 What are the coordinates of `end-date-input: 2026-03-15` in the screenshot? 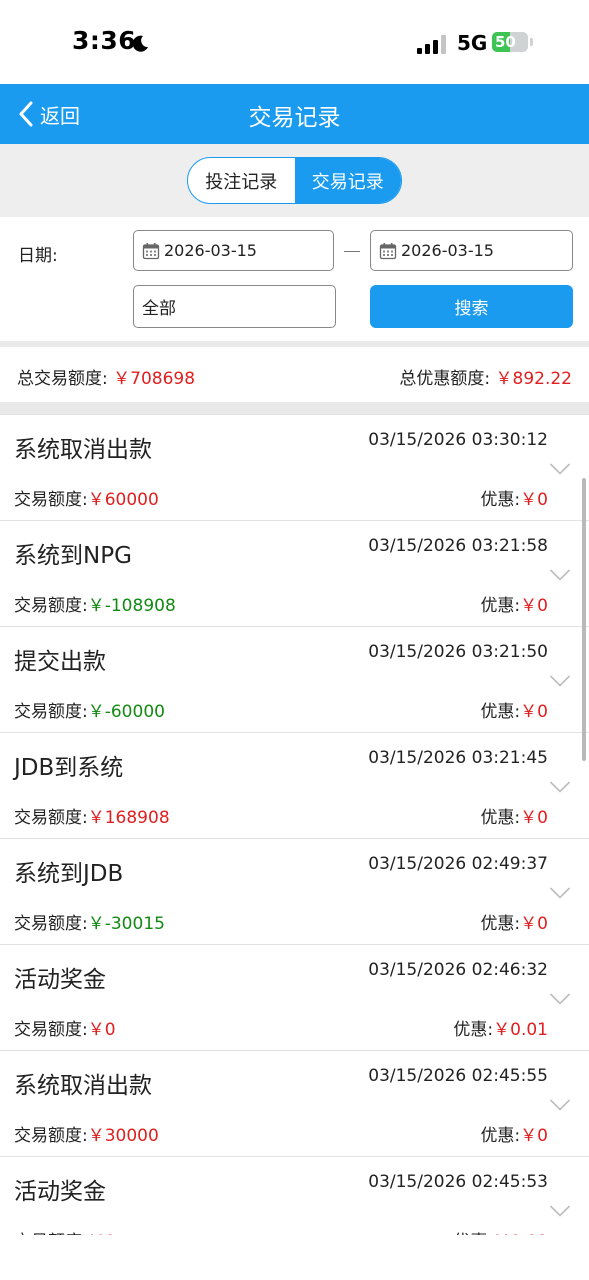 It's located at (471, 250).